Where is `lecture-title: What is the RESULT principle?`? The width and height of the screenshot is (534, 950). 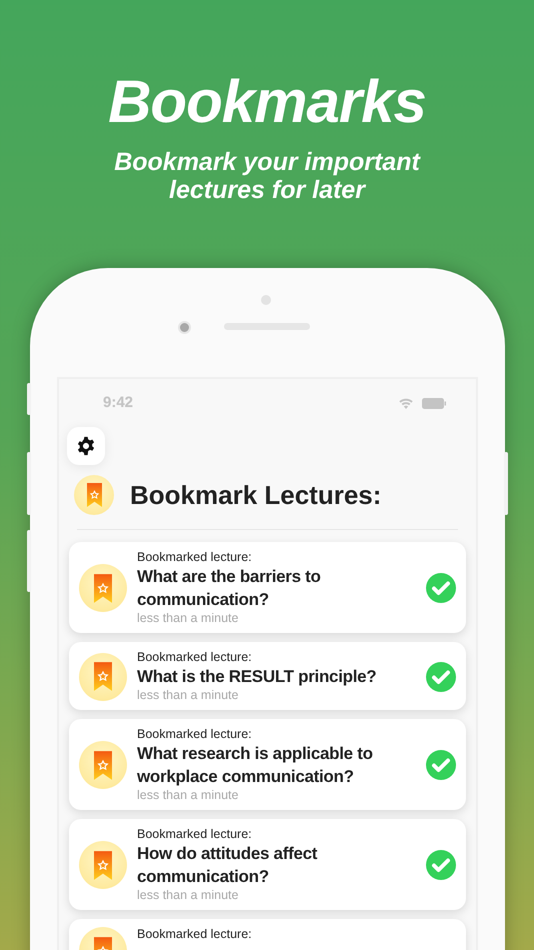
lecture-title: What is the RESULT principle? is located at coordinates (257, 677).